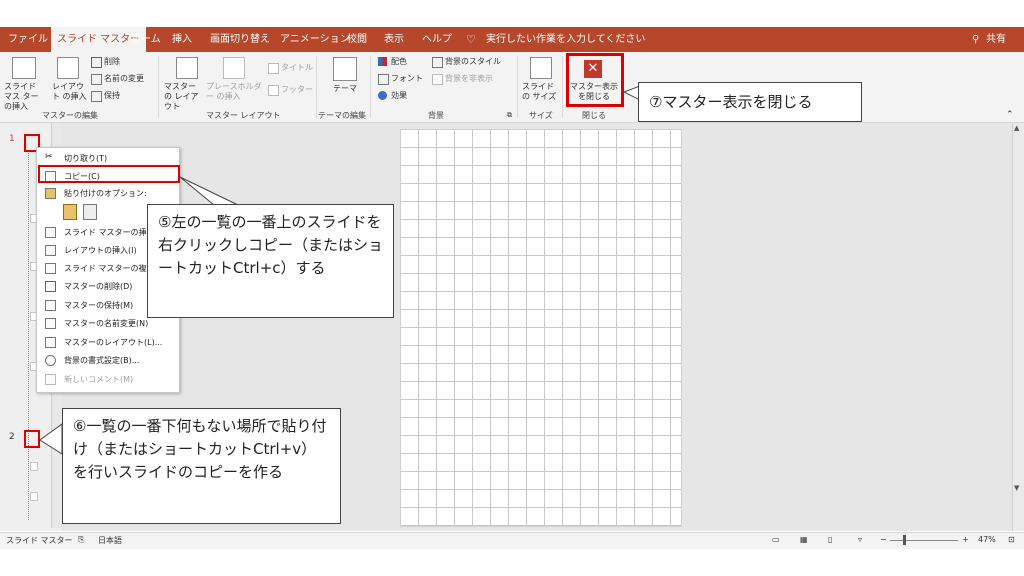 The width and height of the screenshot is (1024, 576). What do you see at coordinates (776, 539) in the screenshot?
I see `normal-view-icon: ▭` at bounding box center [776, 539].